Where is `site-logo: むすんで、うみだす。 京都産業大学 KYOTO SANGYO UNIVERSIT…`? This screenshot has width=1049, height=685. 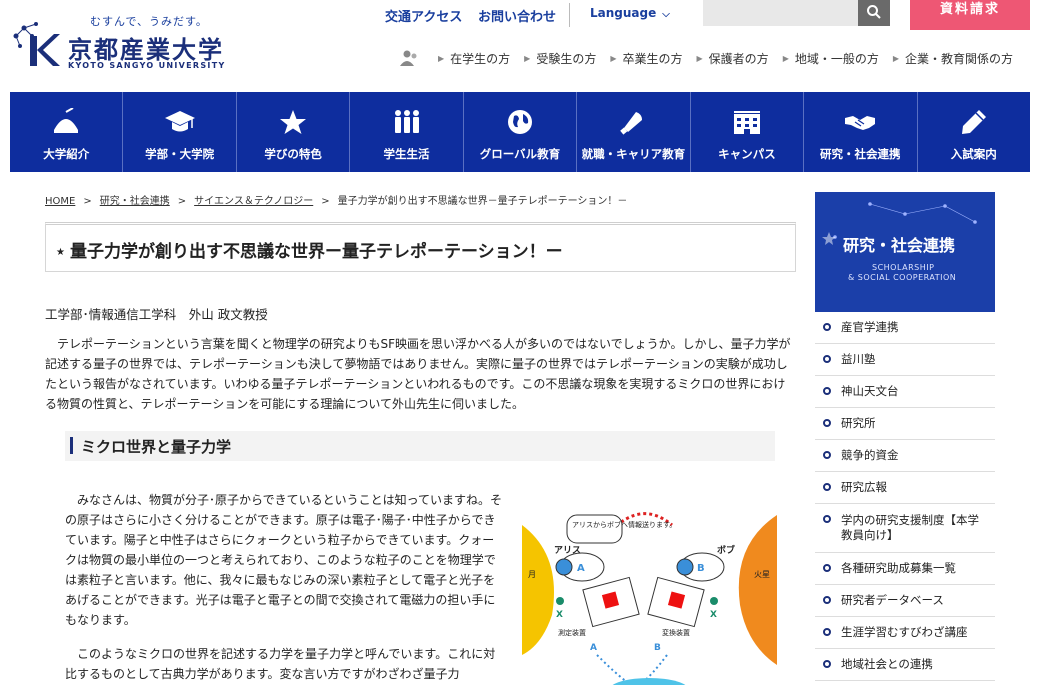
site-logo: むすんで、うみだす。 京都産業大学 KYOTO SANGYO UNIVERSIT… is located at coordinates (120, 40).